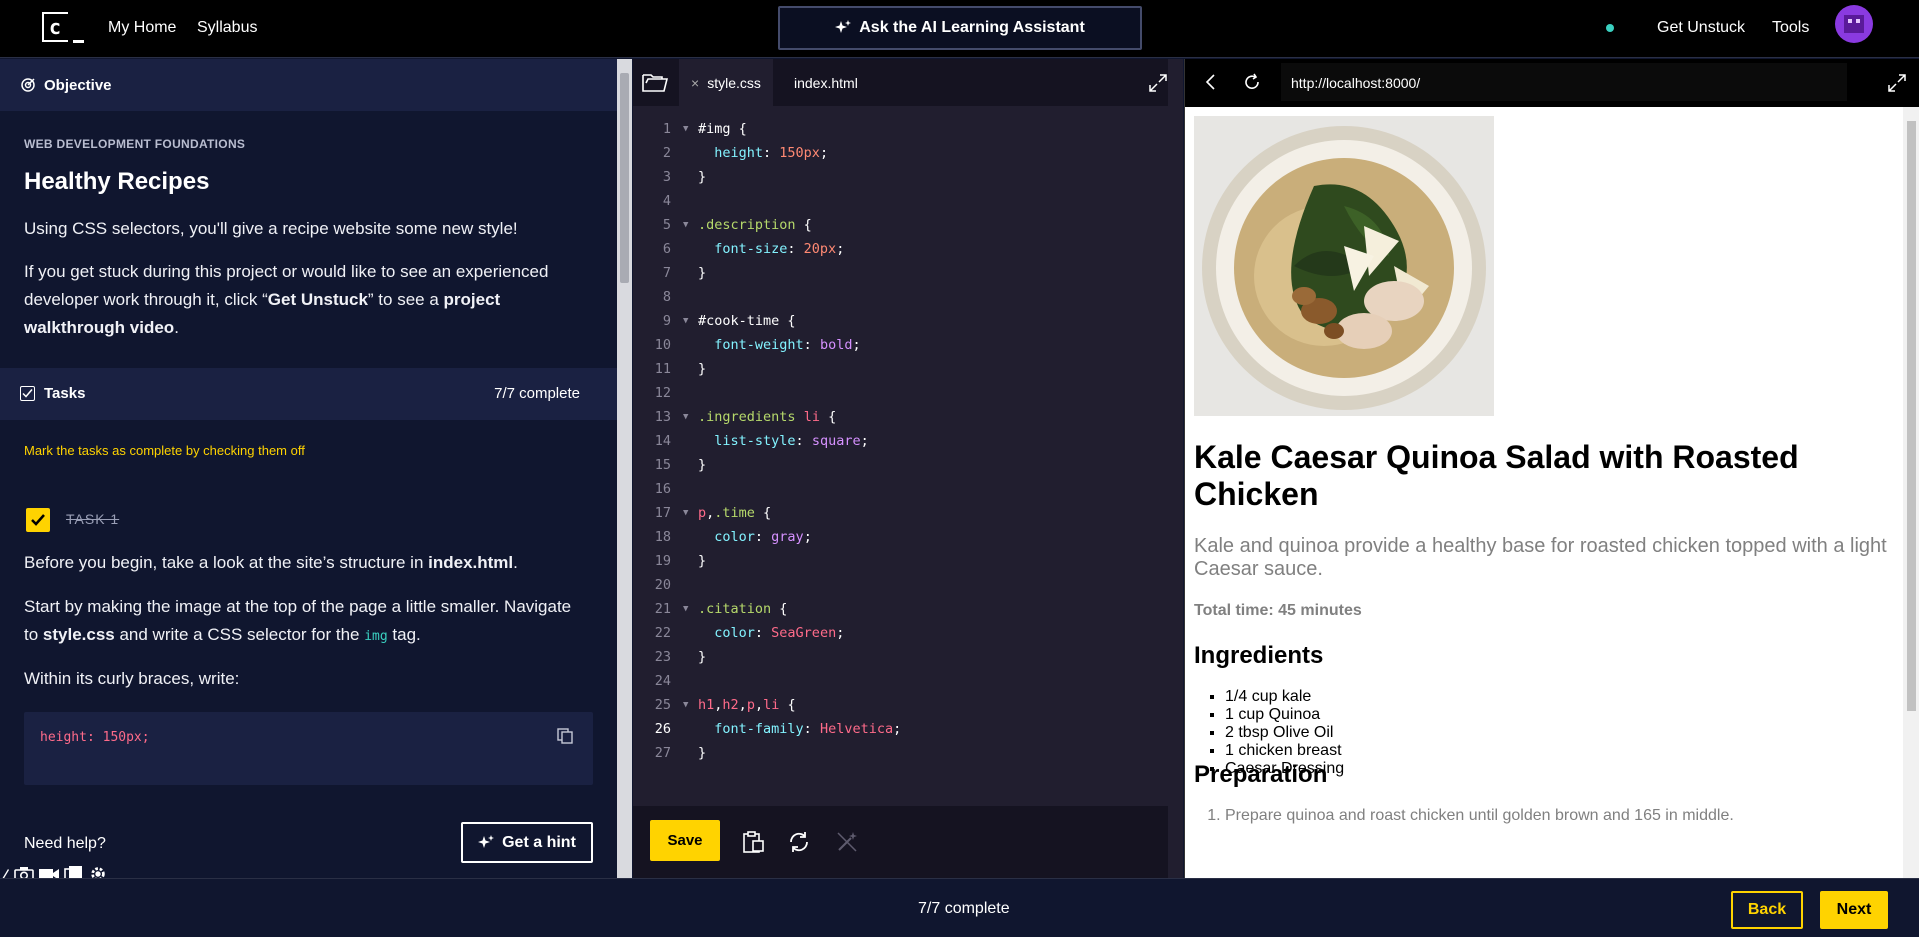 Image resolution: width=1919 pixels, height=937 pixels. Describe the element at coordinates (908, 537) in the screenshot. I see `code-line: 18 color: gray;` at that location.